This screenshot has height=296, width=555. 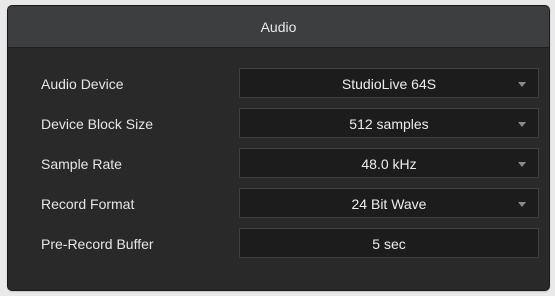 I want to click on panel-header: Audio, so click(x=278, y=27).